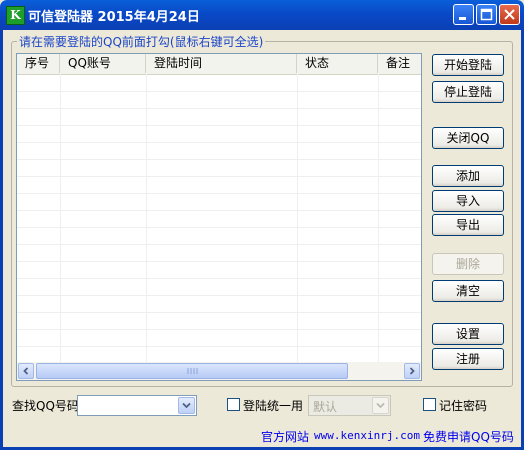 This screenshot has width=524, height=450. Describe the element at coordinates (262, 15) in the screenshot. I see `title-bar: K 可信登陆器 2015年4月24日` at that location.